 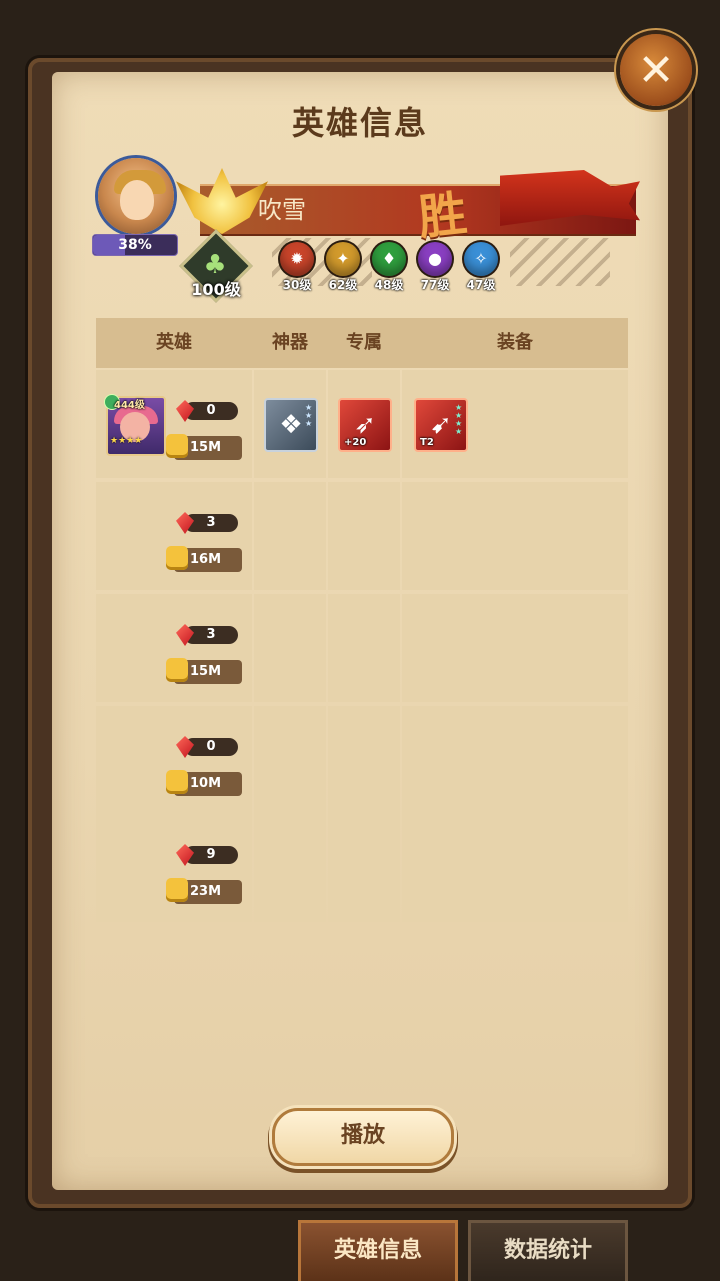 I want to click on close-button: ✕, so click(x=656, y=70).